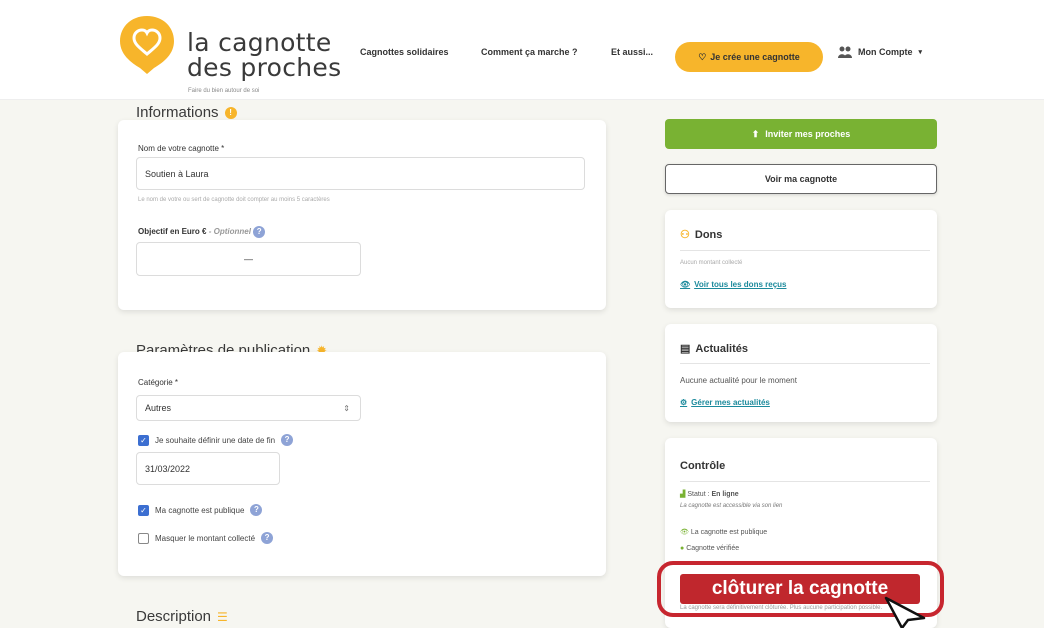 Image resolution: width=1044 pixels, height=628 pixels. Describe the element at coordinates (683, 494) in the screenshot. I see `status-icon: ▟` at that location.